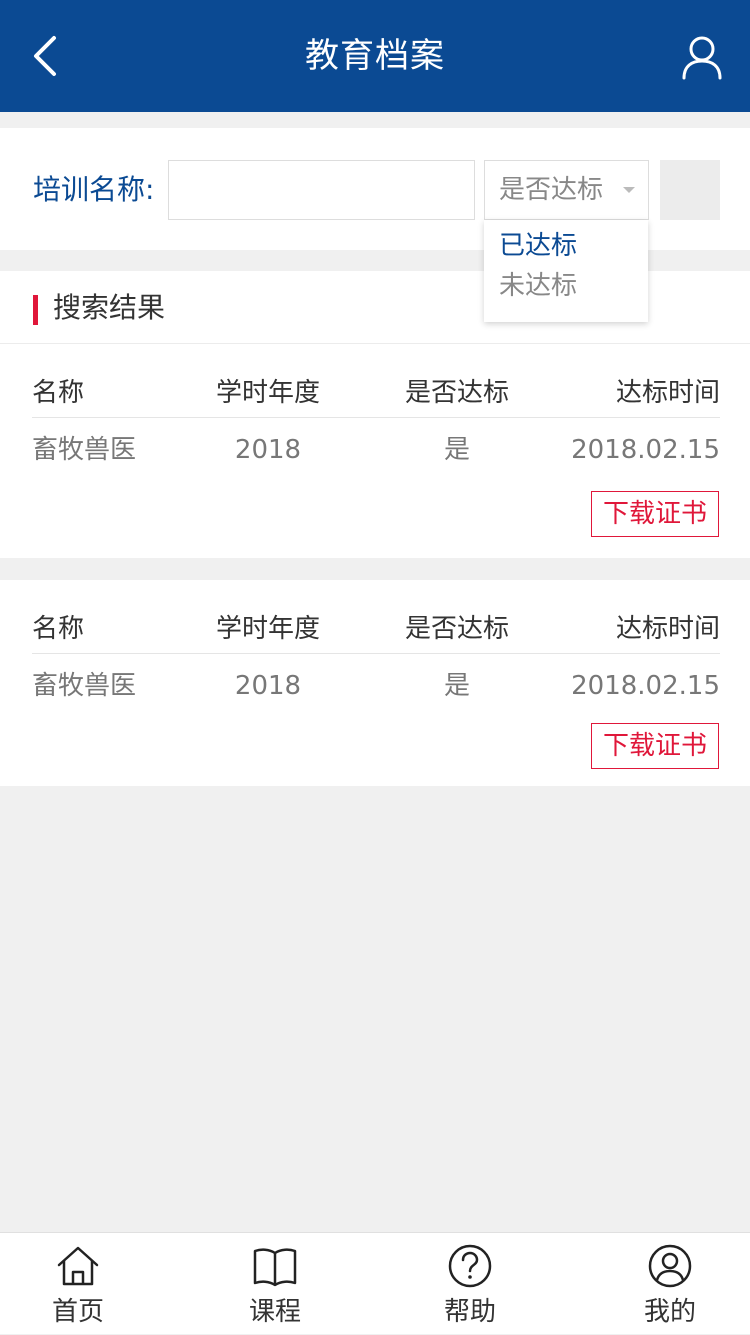 This screenshot has width=750, height=1335. Describe the element at coordinates (469, 1312) in the screenshot. I see `tab-label: 帮助` at that location.